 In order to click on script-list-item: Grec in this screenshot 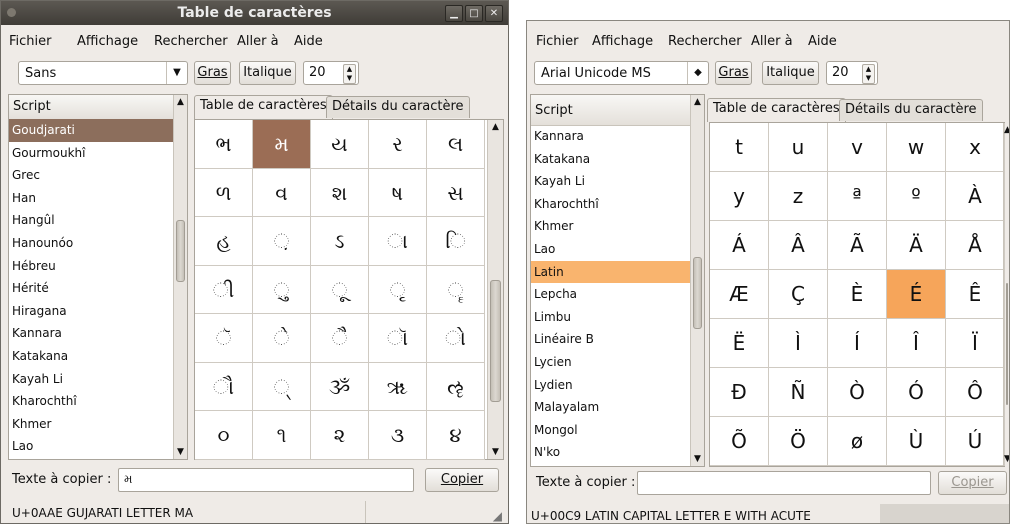, I will do `click(91, 175)`.